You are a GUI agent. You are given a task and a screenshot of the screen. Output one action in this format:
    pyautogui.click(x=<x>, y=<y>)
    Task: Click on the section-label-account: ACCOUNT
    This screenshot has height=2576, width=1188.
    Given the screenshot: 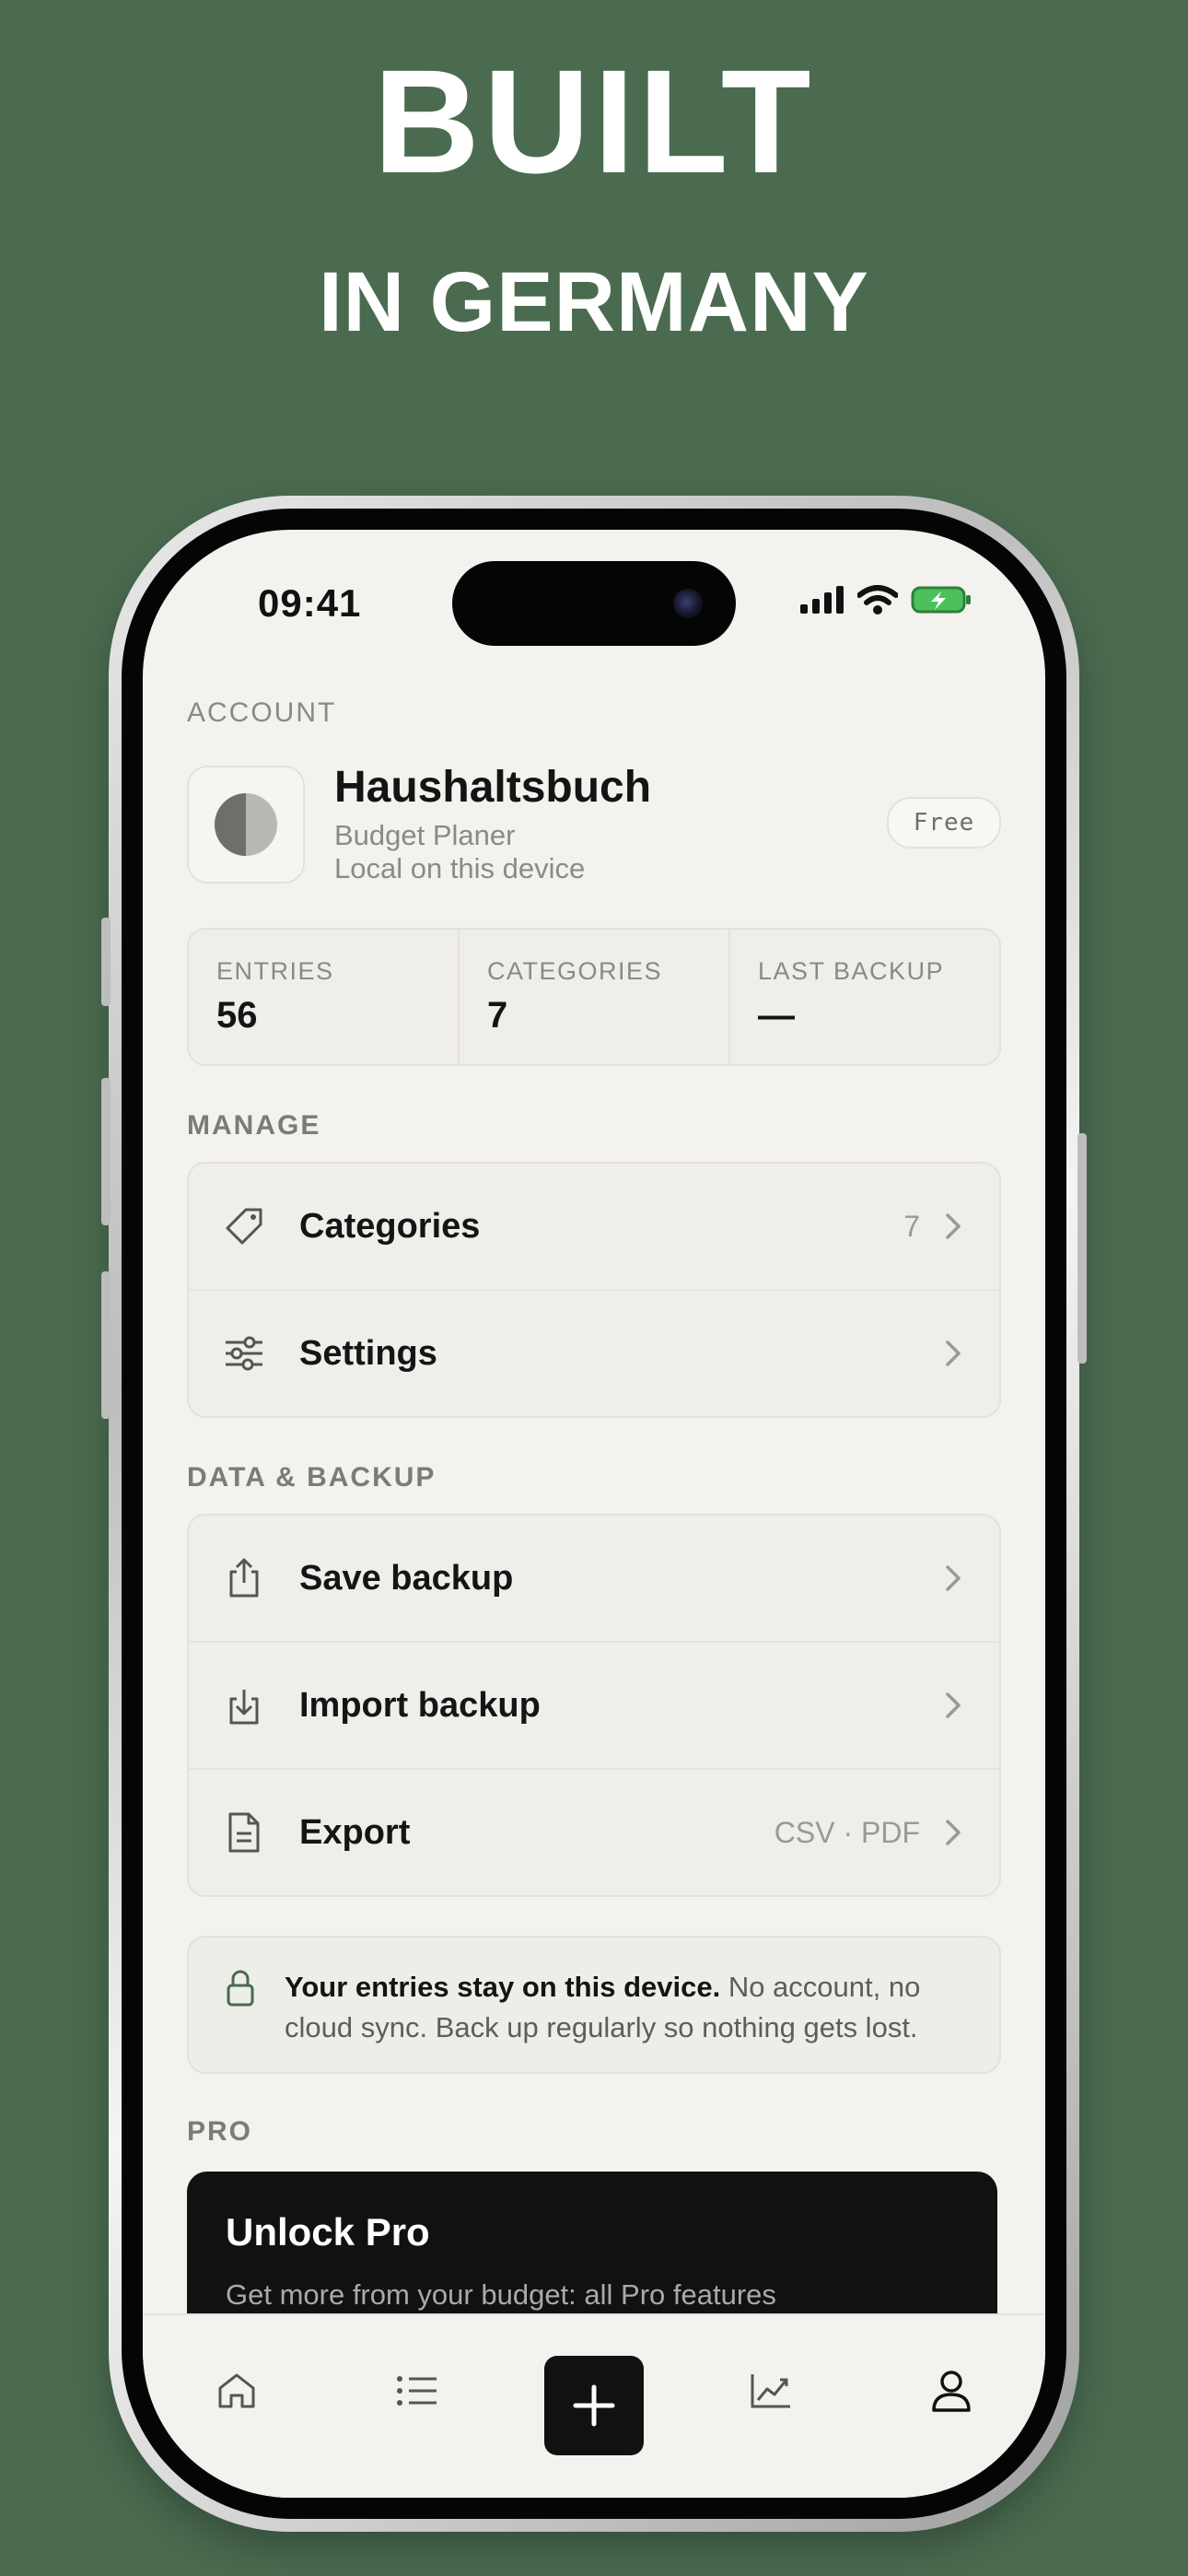 What is the action you would take?
    pyautogui.click(x=262, y=712)
    